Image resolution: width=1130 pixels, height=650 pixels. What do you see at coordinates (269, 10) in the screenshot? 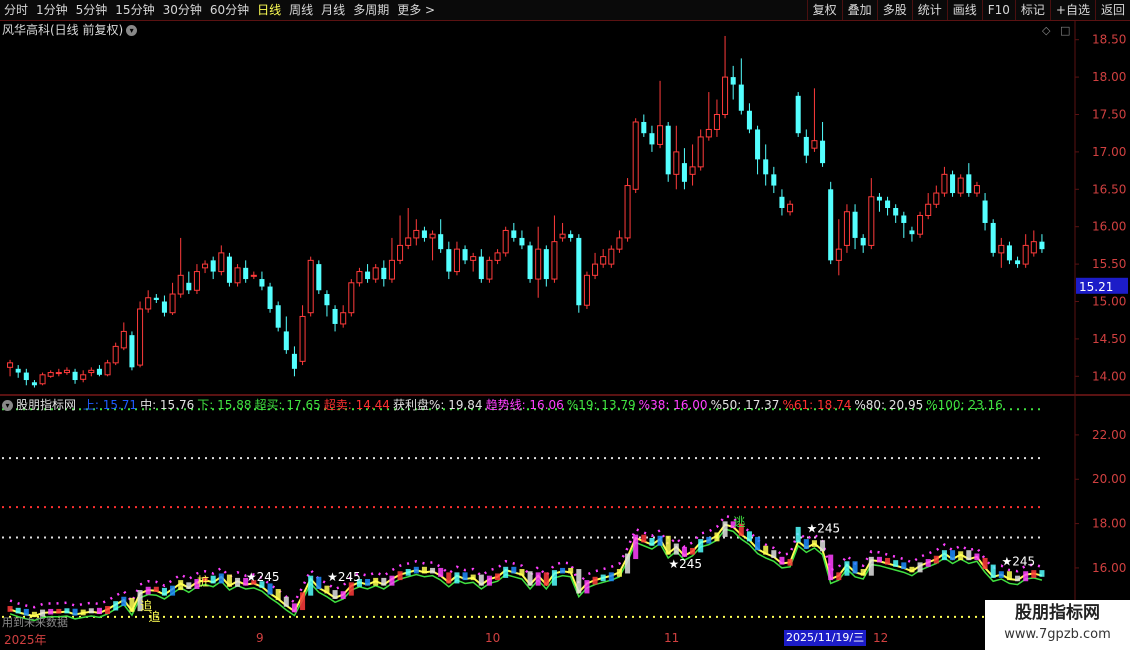
I see `period-tab-6: 日线` at bounding box center [269, 10].